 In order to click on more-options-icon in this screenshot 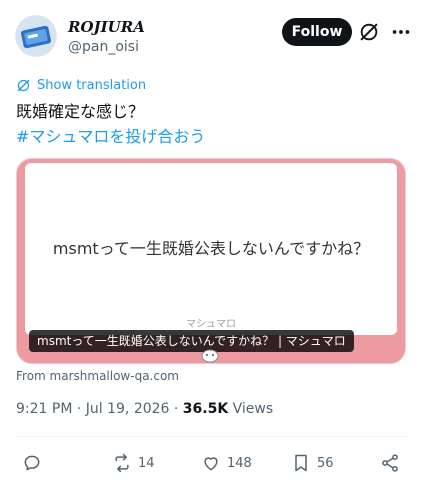, I will do `click(401, 32)`.